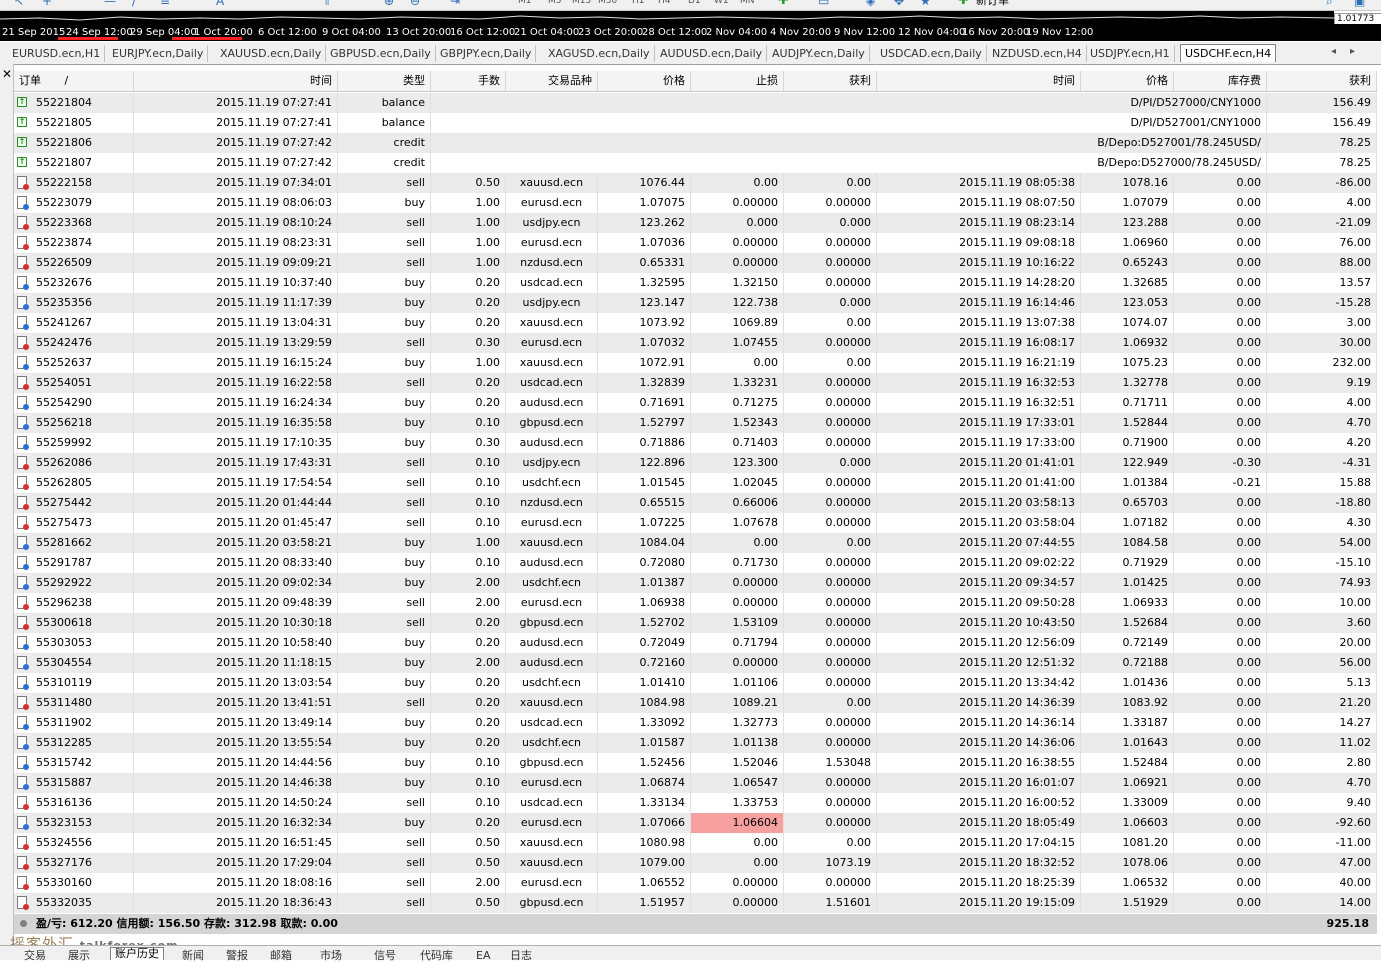 This screenshot has width=1381, height=962. I want to click on column-header-symbol: 交易品种, so click(552, 81).